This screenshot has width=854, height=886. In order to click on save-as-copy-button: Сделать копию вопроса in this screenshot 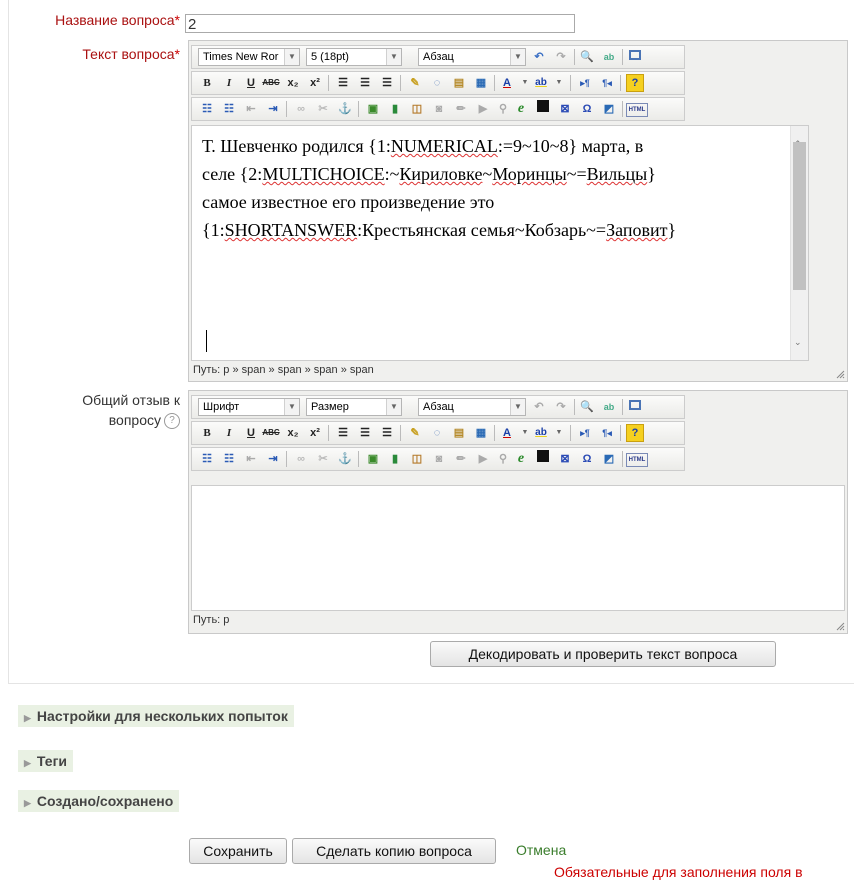, I will do `click(394, 851)`.